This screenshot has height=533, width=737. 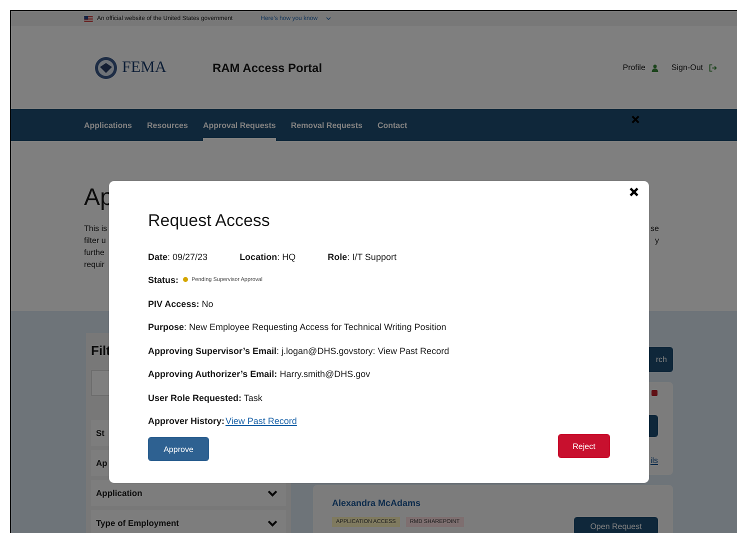 What do you see at coordinates (209, 221) in the screenshot?
I see `dialog-title: Request Access` at bounding box center [209, 221].